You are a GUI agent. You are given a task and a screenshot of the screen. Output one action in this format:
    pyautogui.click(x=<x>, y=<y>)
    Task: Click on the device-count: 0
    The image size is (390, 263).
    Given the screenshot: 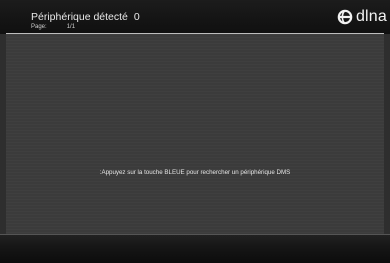 What is the action you would take?
    pyautogui.click(x=136, y=17)
    